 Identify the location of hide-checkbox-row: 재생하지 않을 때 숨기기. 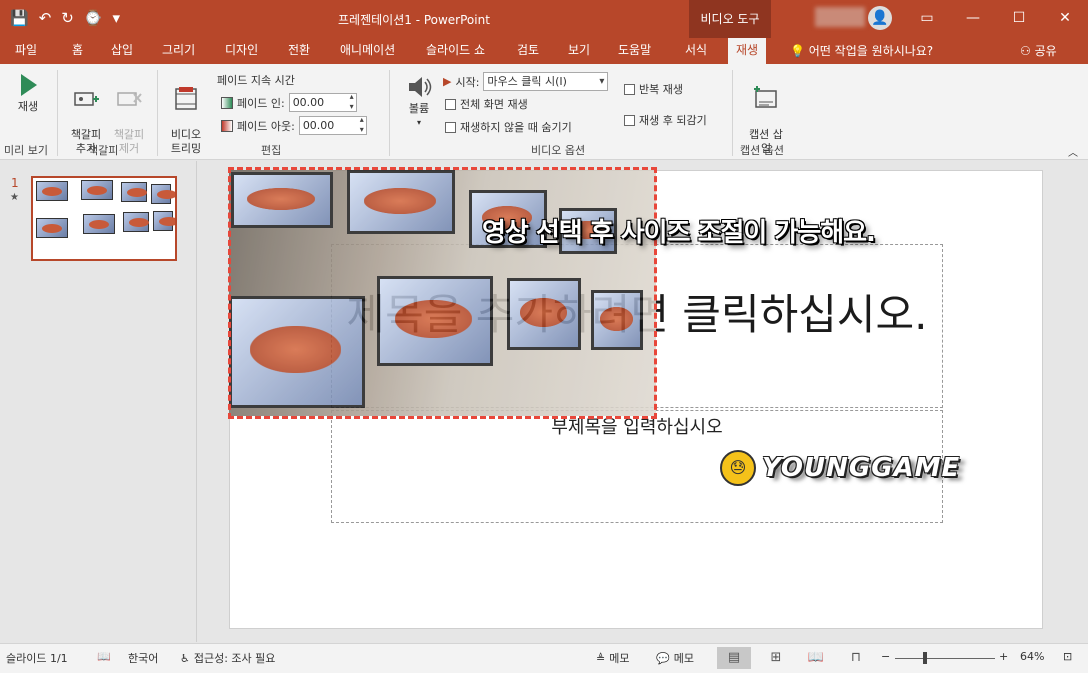
(508, 127).